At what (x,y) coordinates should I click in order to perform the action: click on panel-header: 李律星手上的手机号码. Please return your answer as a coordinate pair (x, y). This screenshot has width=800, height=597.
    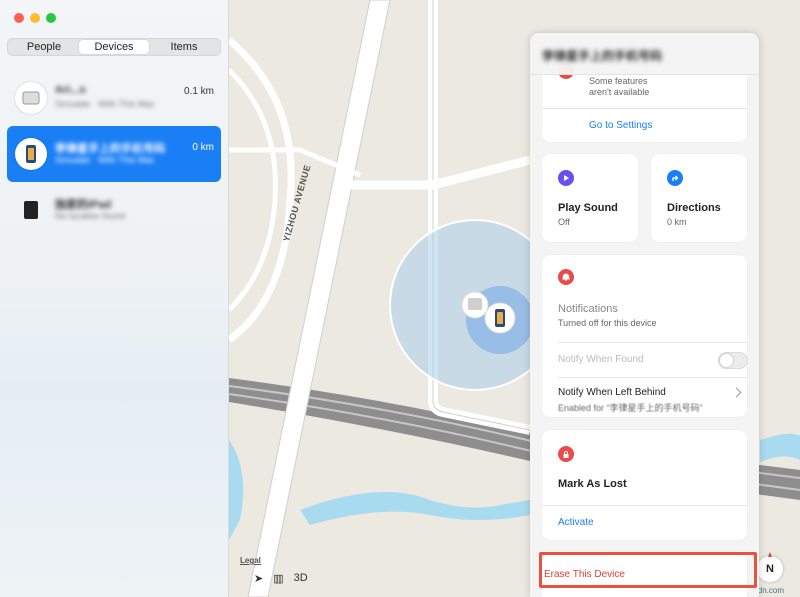
    Looking at the image, I should click on (644, 54).